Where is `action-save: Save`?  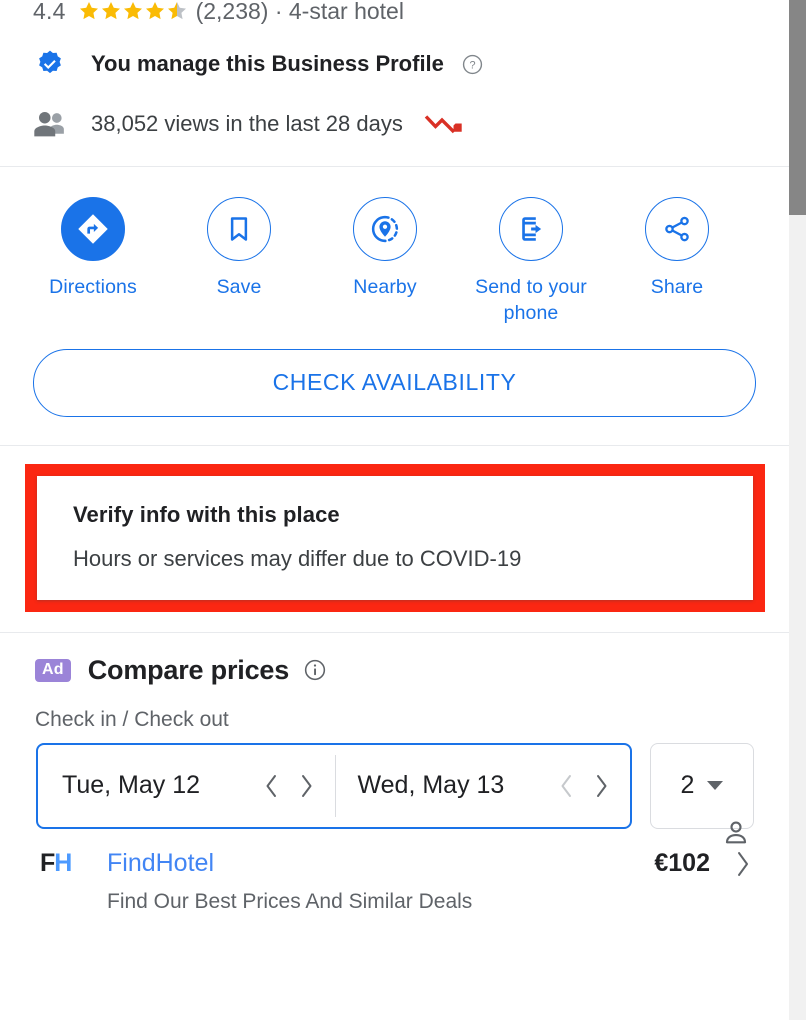 action-save: Save is located at coordinates (239, 262).